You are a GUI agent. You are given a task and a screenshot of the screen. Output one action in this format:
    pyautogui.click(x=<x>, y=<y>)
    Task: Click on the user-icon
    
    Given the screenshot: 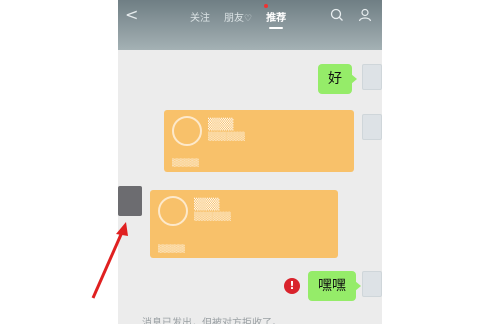 What is the action you would take?
    pyautogui.click(x=365, y=15)
    